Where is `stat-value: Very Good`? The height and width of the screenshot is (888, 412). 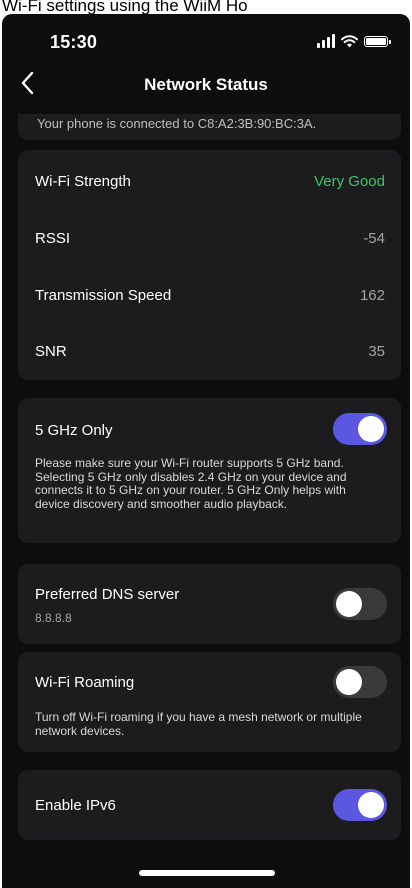
stat-value: Very Good is located at coordinates (349, 181).